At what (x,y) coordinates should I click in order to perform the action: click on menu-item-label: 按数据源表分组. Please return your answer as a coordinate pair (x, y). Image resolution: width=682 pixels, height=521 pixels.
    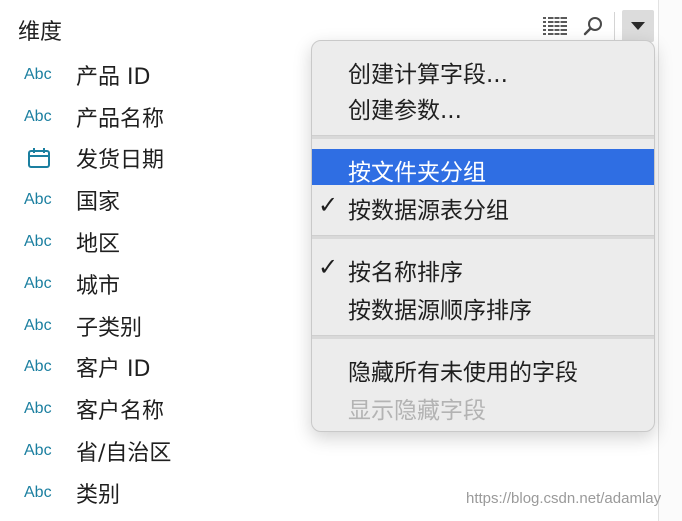
    Looking at the image, I should click on (428, 211).